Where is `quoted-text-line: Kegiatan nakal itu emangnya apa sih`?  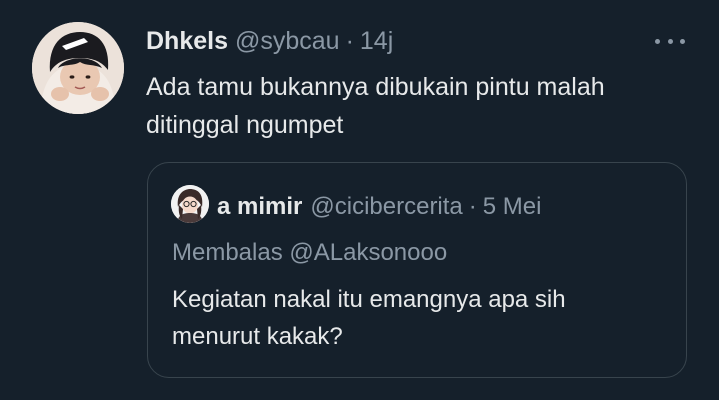
quoted-text-line: Kegiatan nakal itu emangnya apa sih is located at coordinates (369, 299).